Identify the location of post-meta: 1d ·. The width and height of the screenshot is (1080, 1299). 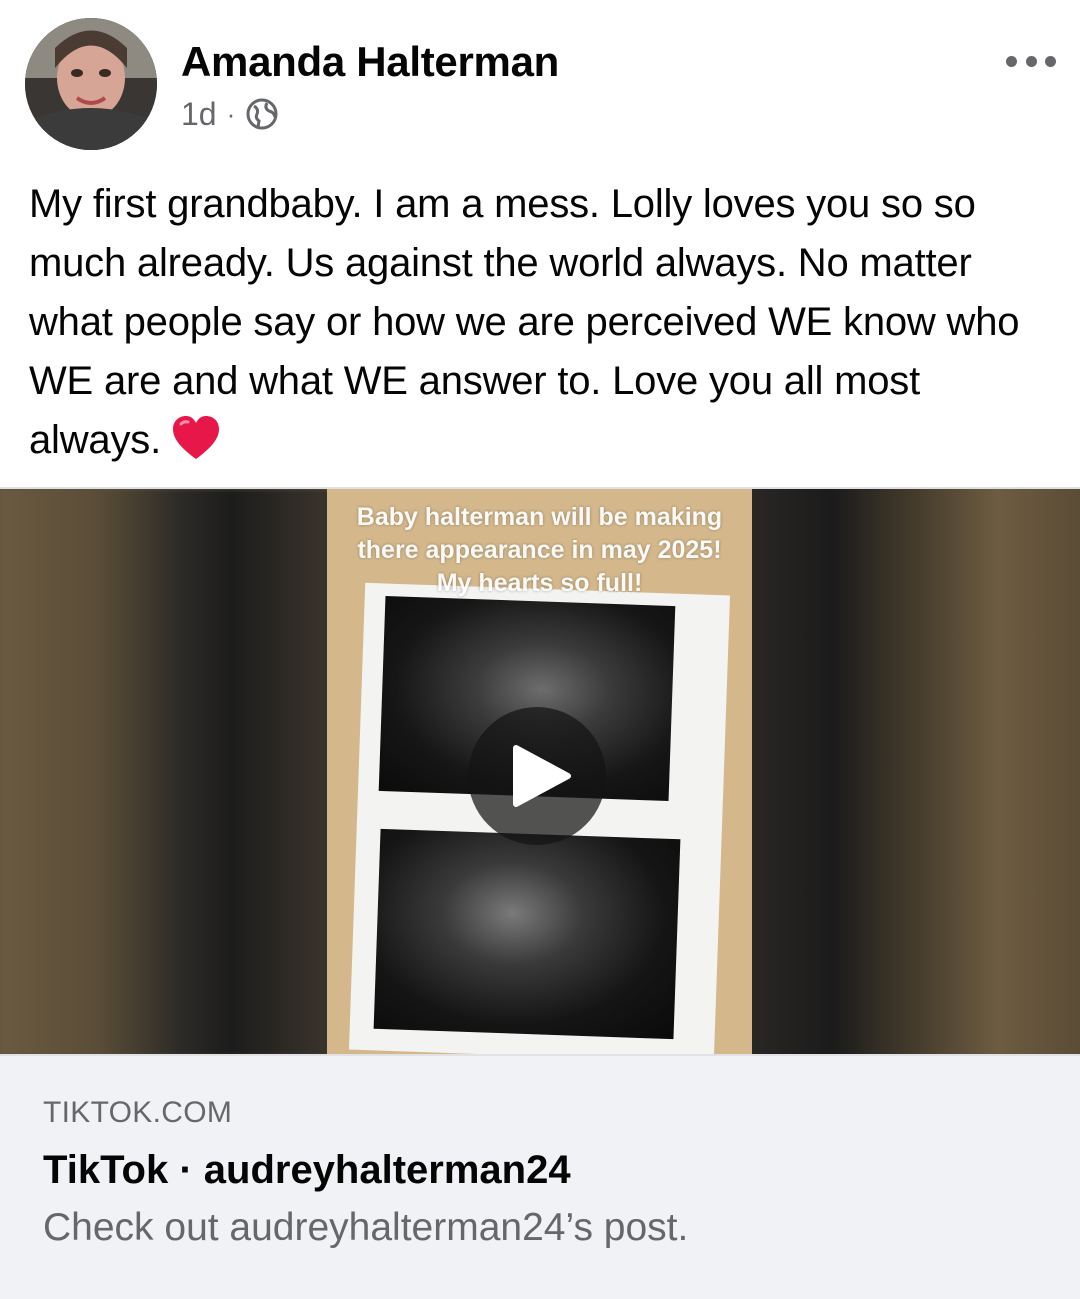
(230, 114).